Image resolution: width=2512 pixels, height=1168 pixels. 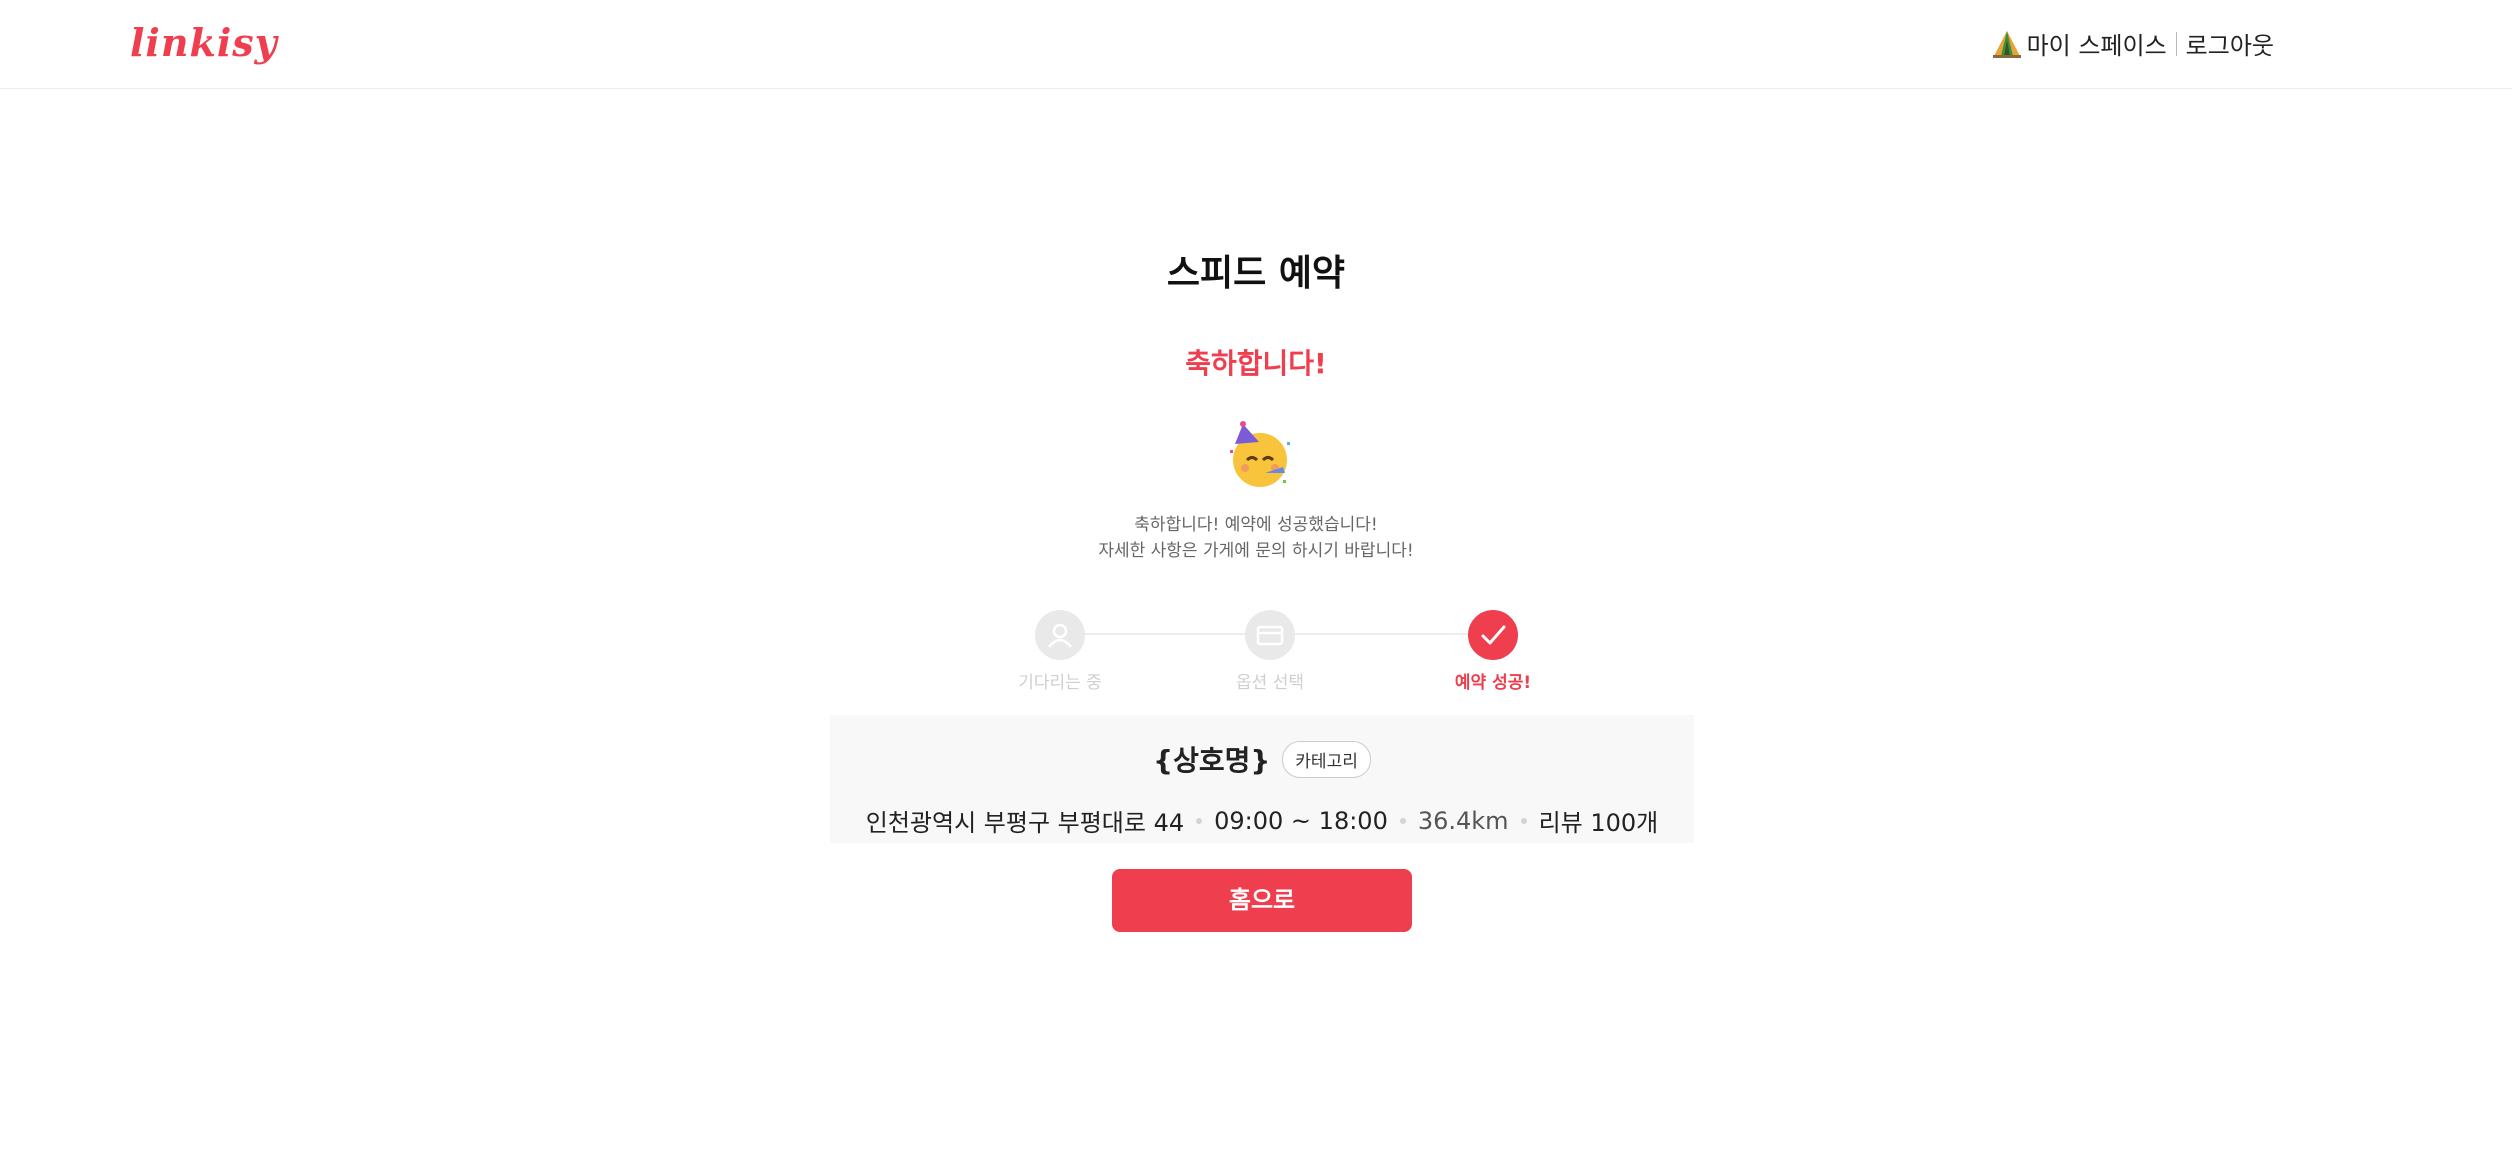 I want to click on shop-address: 인천광역시 부평구 부평대로 44, so click(x=1025, y=823).